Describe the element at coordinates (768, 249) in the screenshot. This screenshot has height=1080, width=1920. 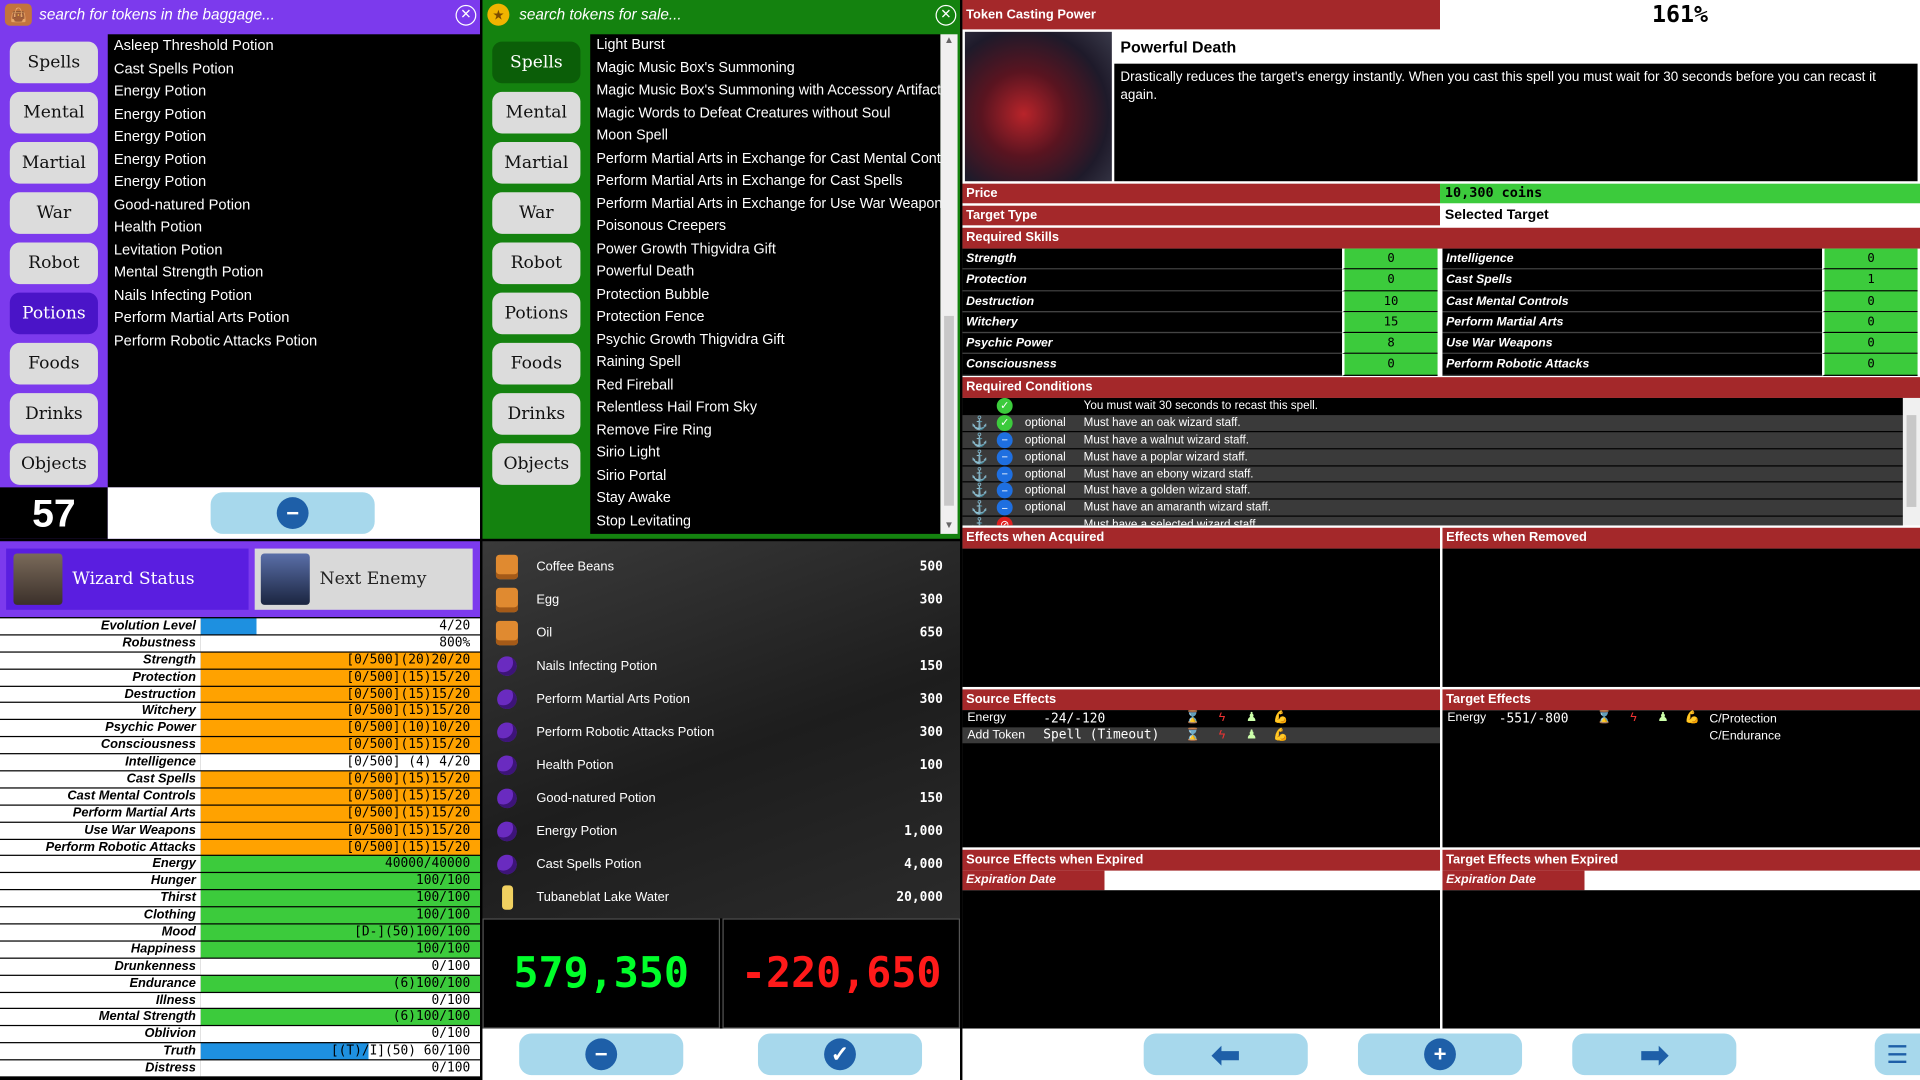
I see `list-item: Power Growth Thigvidra Gift` at that location.